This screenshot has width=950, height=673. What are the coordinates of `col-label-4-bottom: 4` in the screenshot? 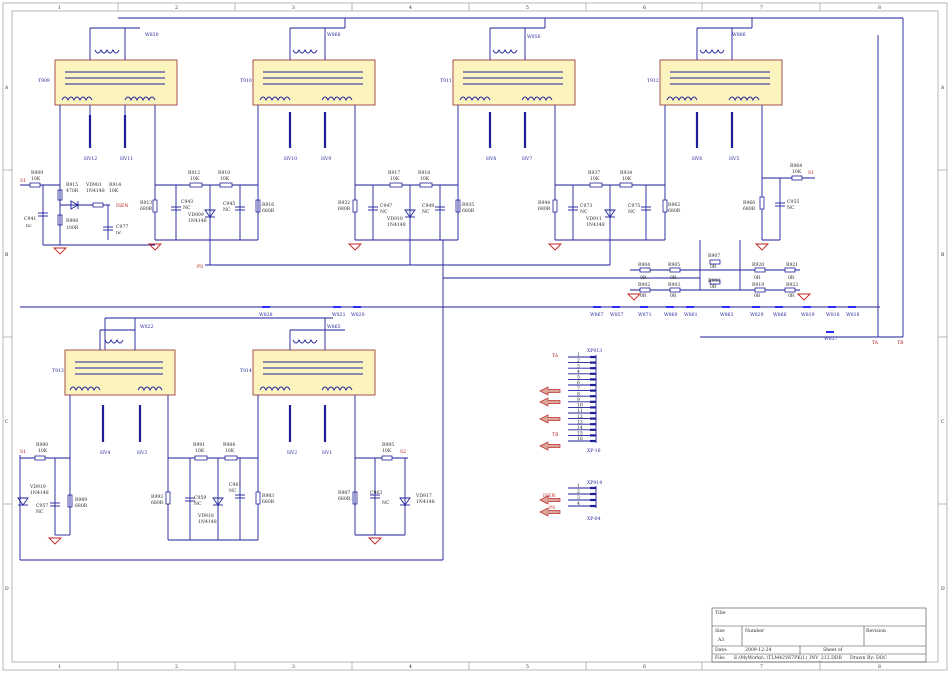 It's located at (410, 667).